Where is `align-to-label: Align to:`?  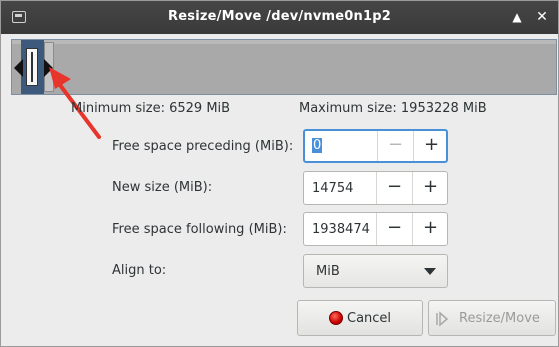
align-to-label: Align to: is located at coordinates (139, 270).